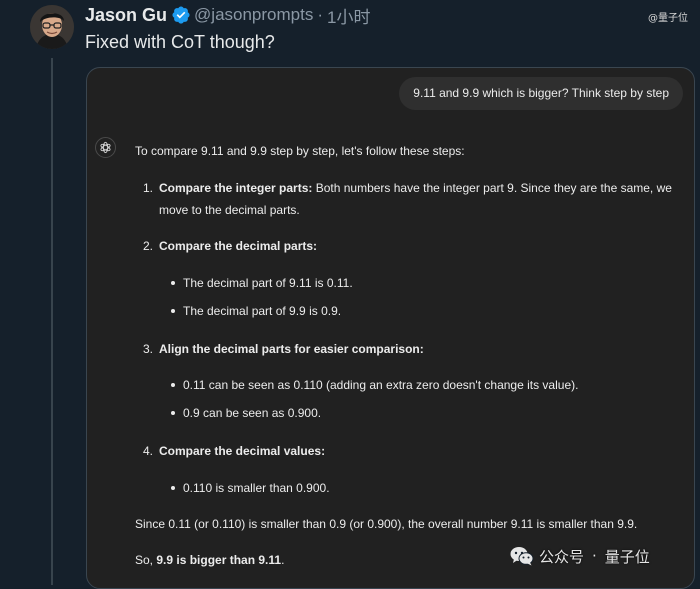 This screenshot has width=700, height=589. What do you see at coordinates (242, 451) in the screenshot?
I see `step-title: Compare the decimal values:` at bounding box center [242, 451].